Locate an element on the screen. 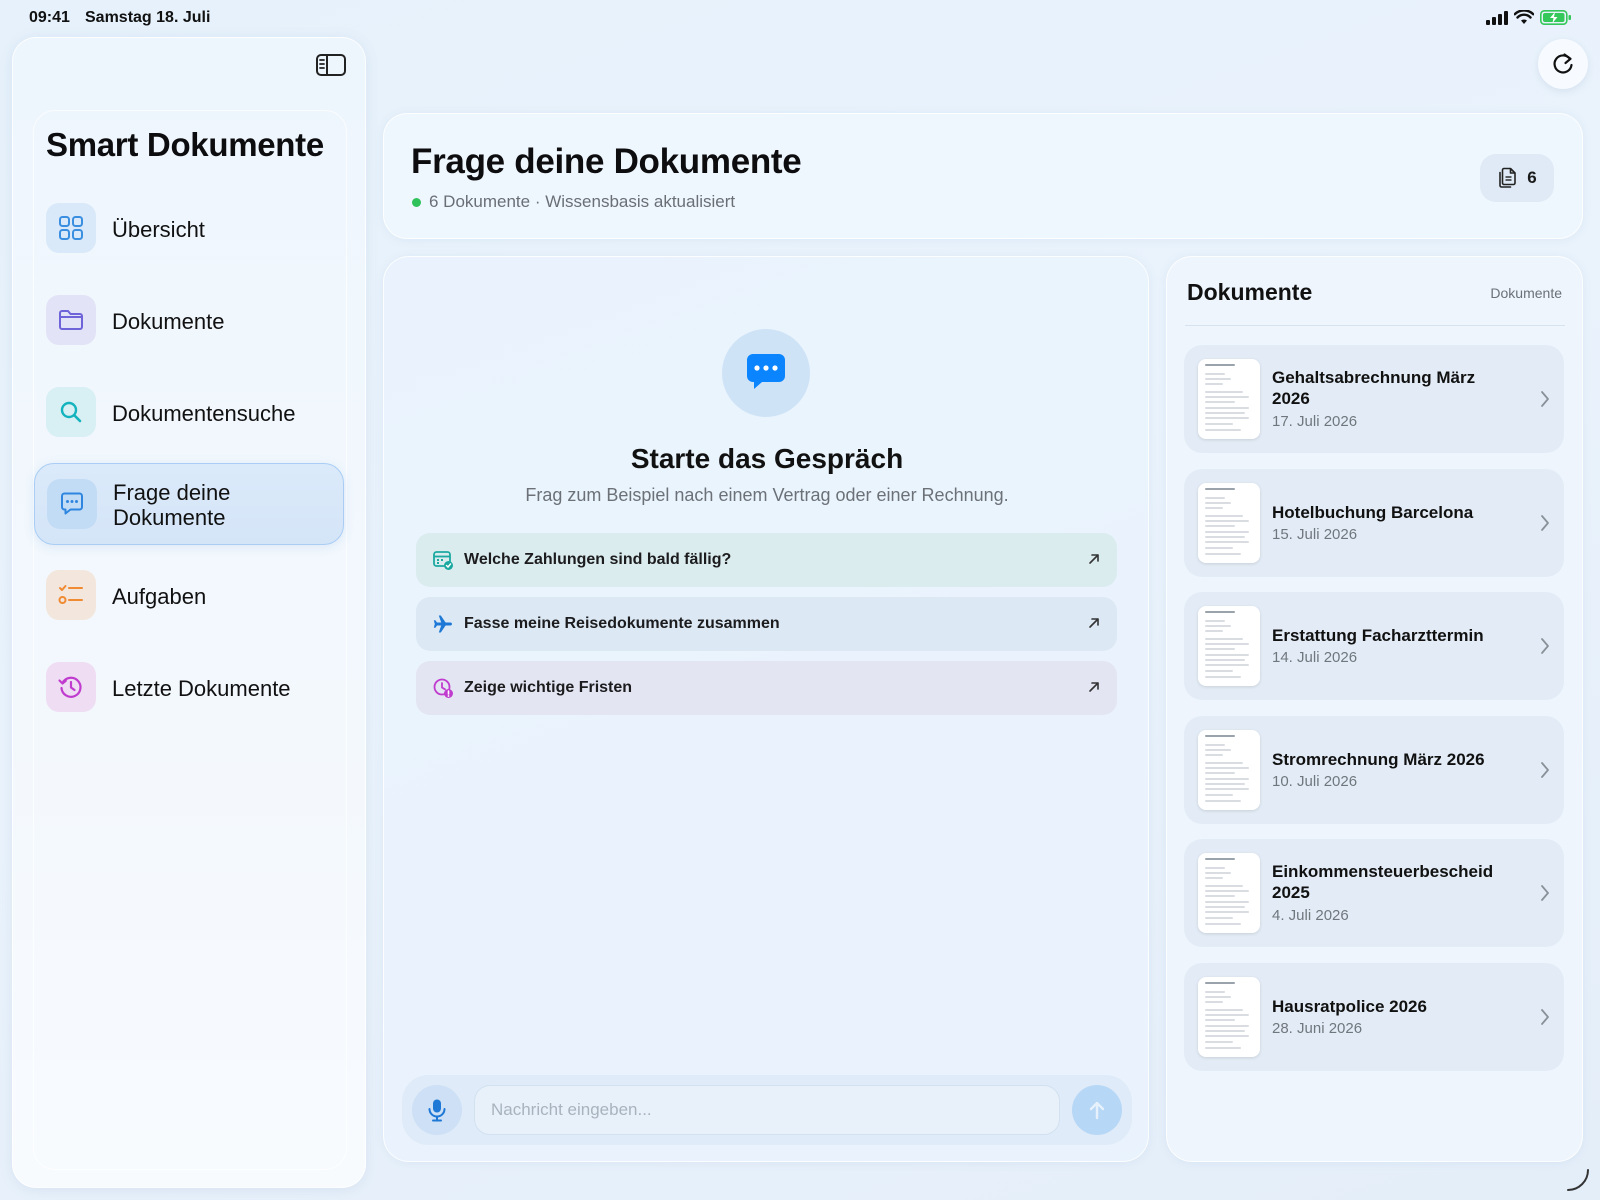 This screenshot has width=1600, height=1200. sidebar-item-label: Letzte Dokumente is located at coordinates (201, 688).